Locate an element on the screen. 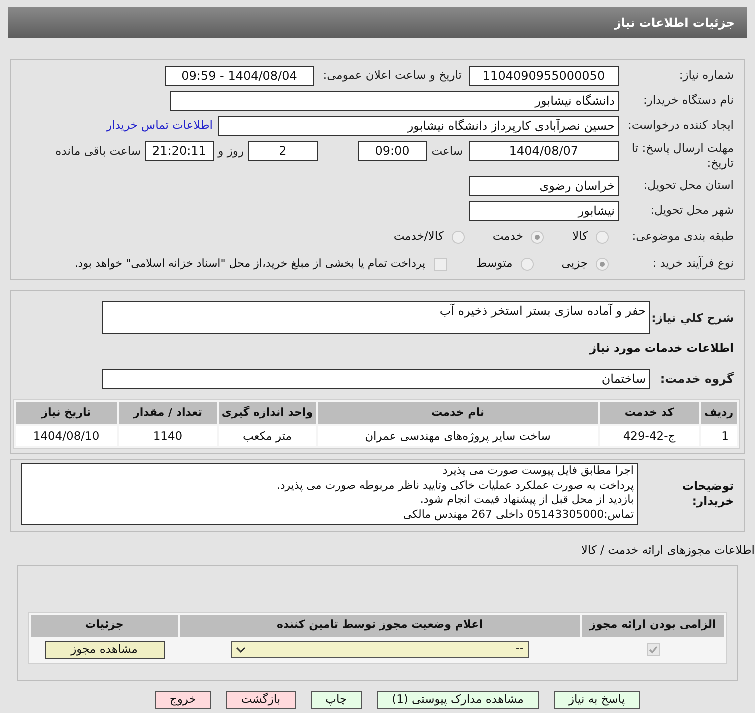 Image resolution: width=755 pixels, height=713 pixels. radio-label: جزیی is located at coordinates (575, 263).